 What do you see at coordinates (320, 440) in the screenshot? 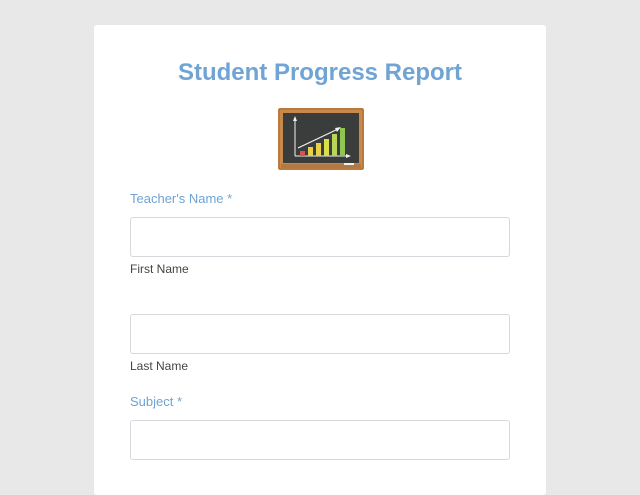
I see `subject-input` at bounding box center [320, 440].